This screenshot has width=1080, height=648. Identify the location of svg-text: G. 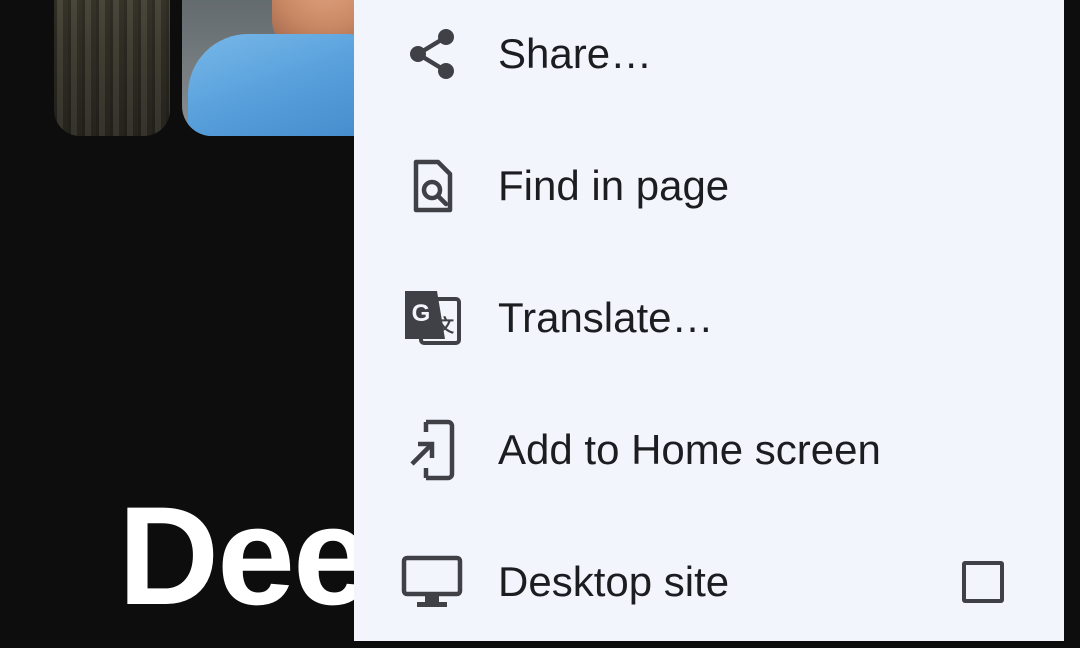
(421, 313).